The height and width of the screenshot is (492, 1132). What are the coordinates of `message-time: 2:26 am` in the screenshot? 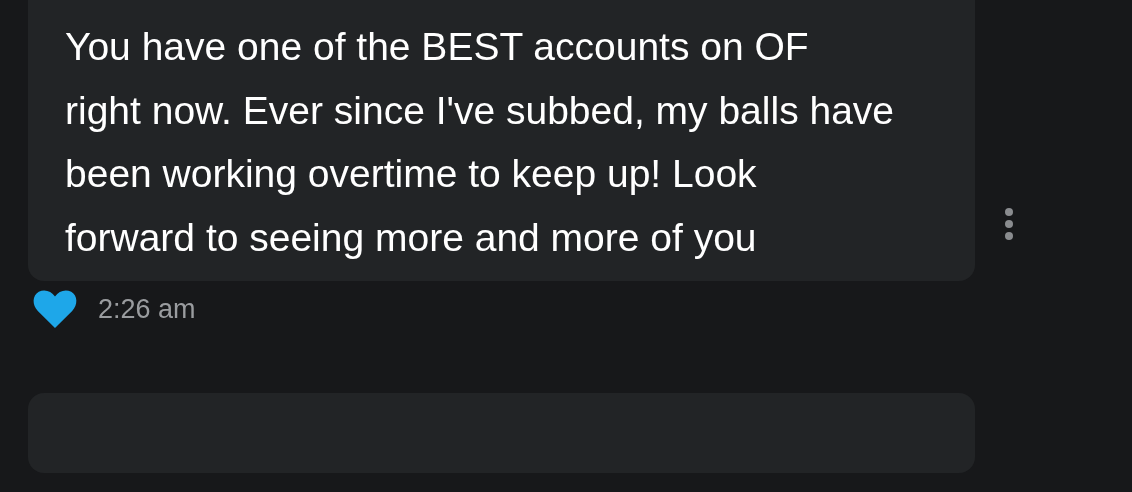 It's located at (147, 309).